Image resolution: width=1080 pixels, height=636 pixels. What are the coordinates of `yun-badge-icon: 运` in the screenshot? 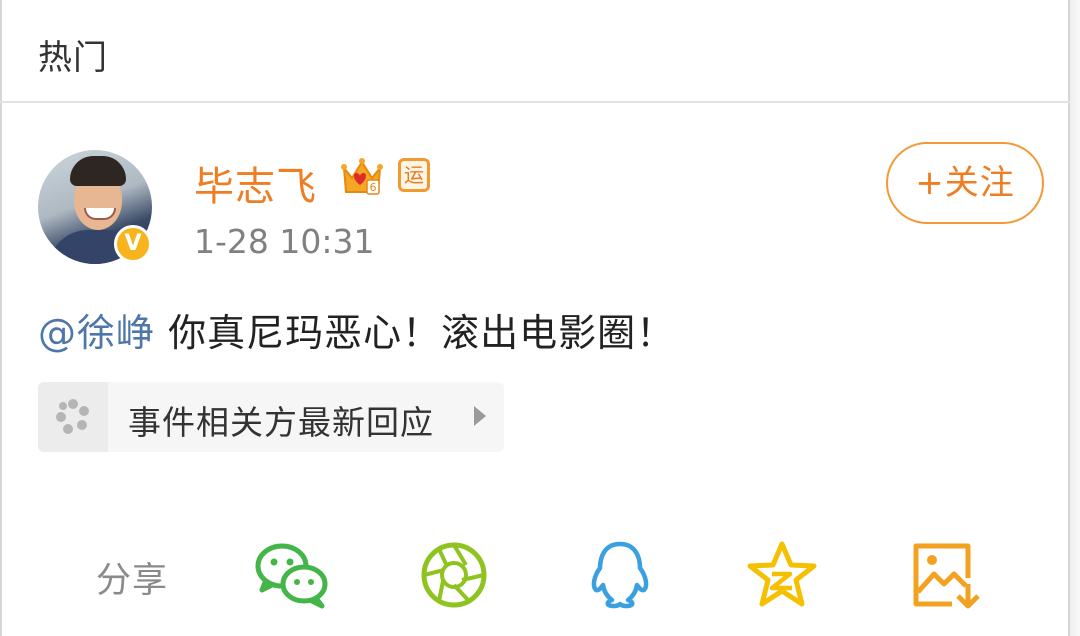 It's located at (414, 175).